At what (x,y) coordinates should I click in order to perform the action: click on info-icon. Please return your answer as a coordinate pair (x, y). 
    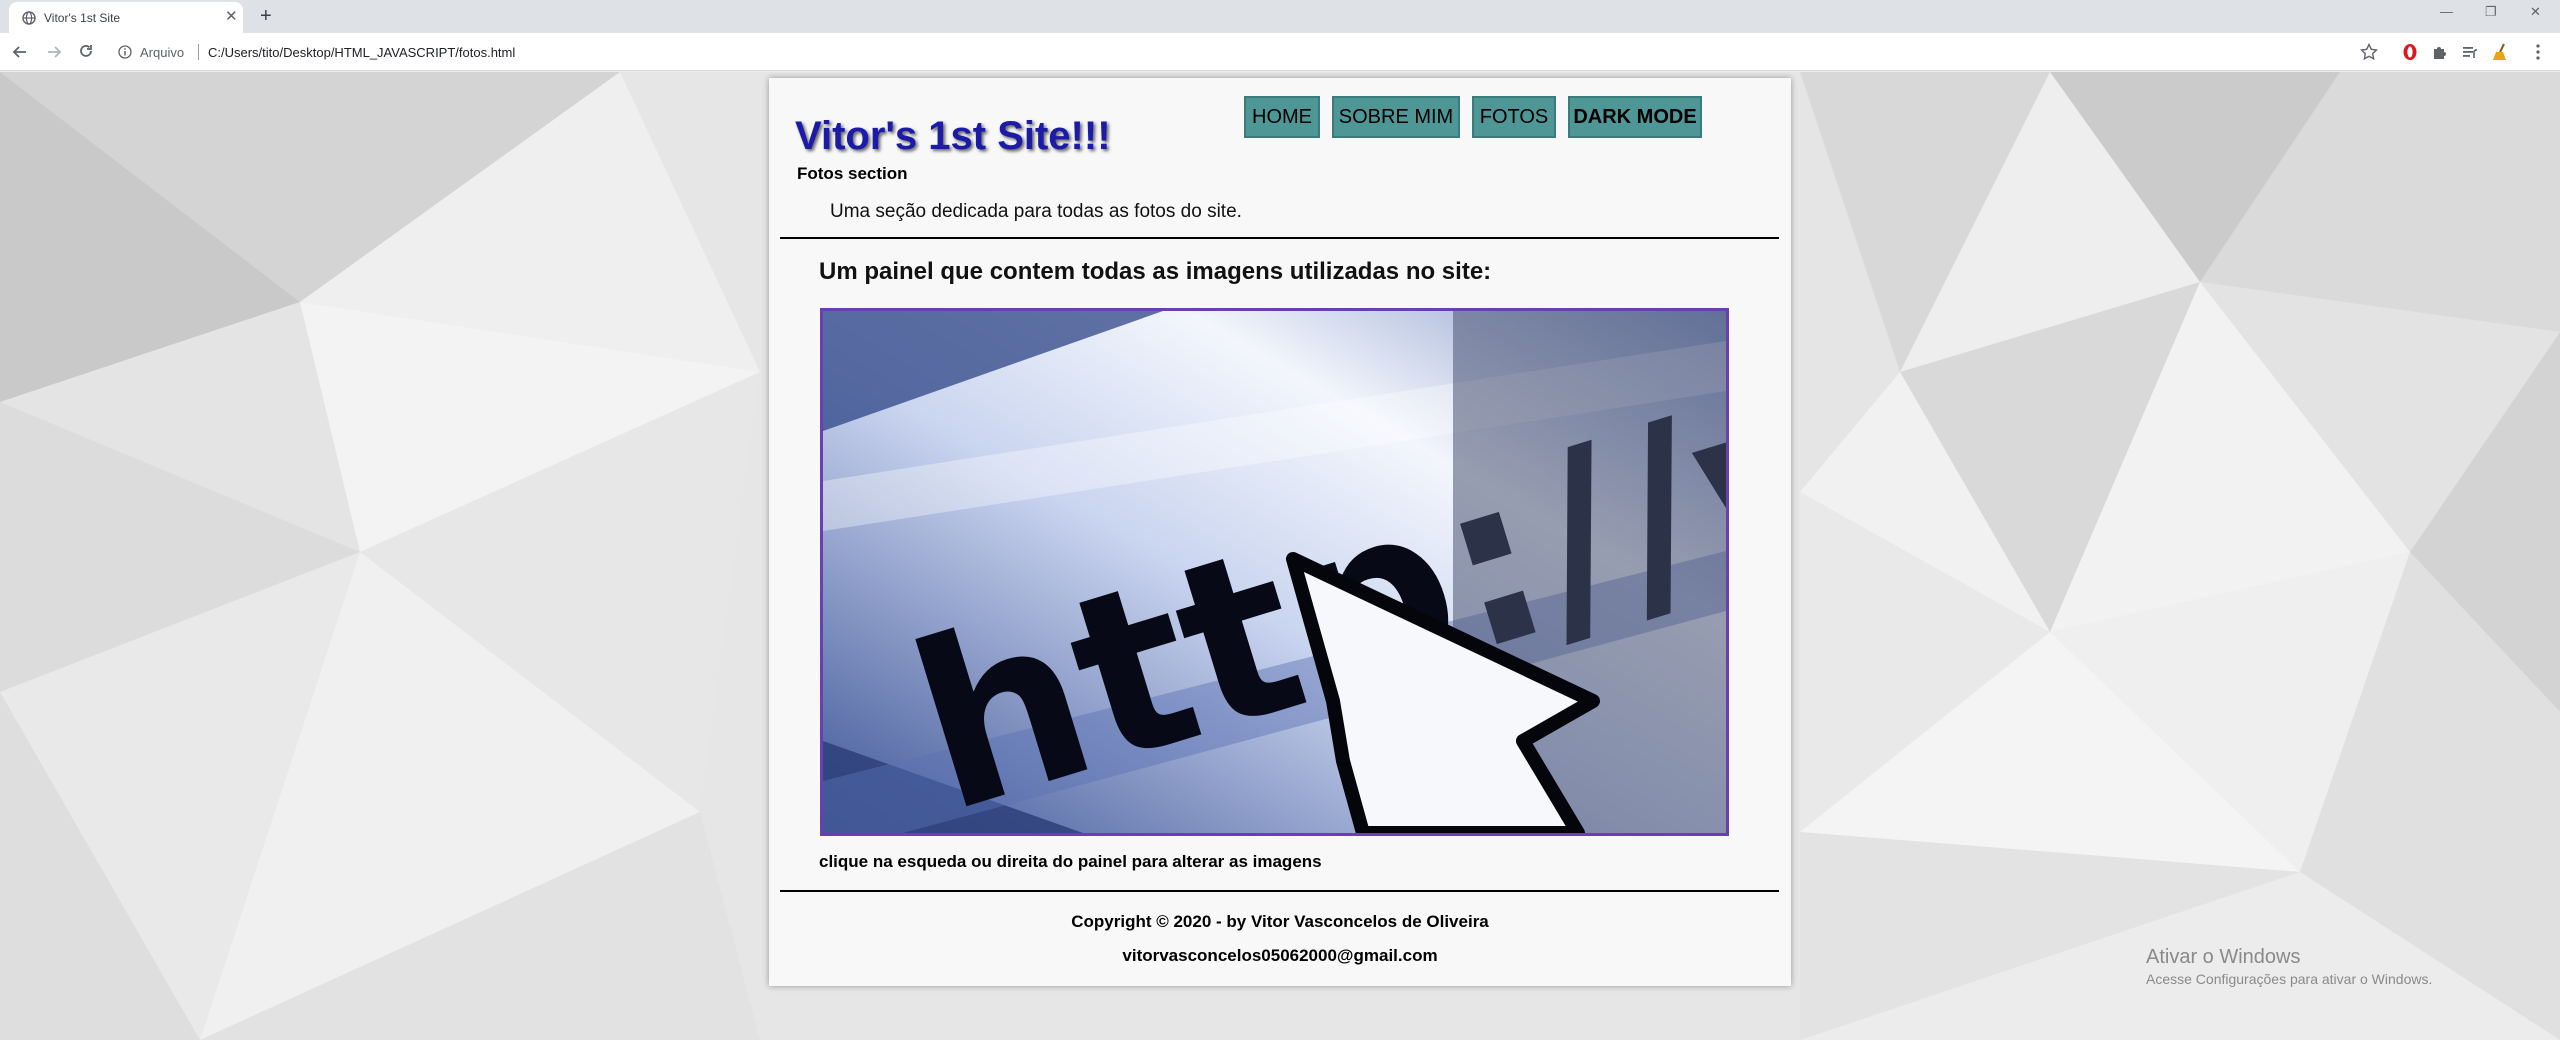
    Looking at the image, I should click on (125, 52).